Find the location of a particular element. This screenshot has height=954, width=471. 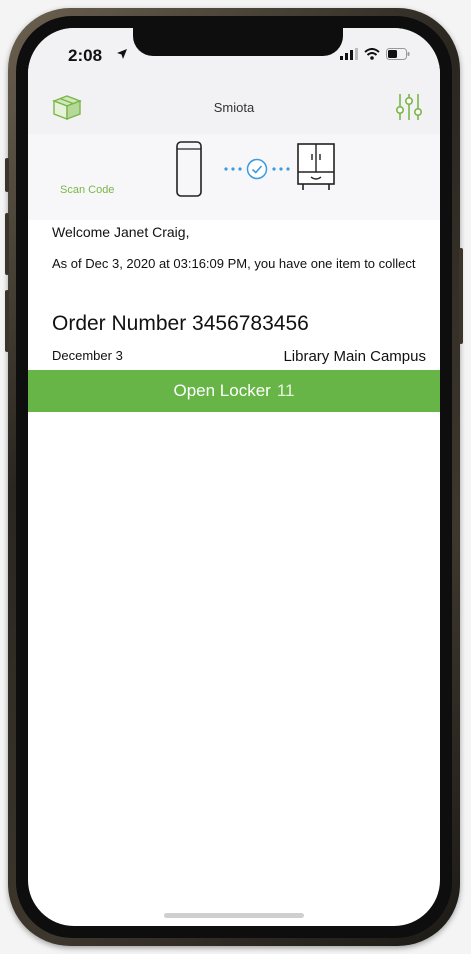

location-arrow-icon is located at coordinates (122, 54).